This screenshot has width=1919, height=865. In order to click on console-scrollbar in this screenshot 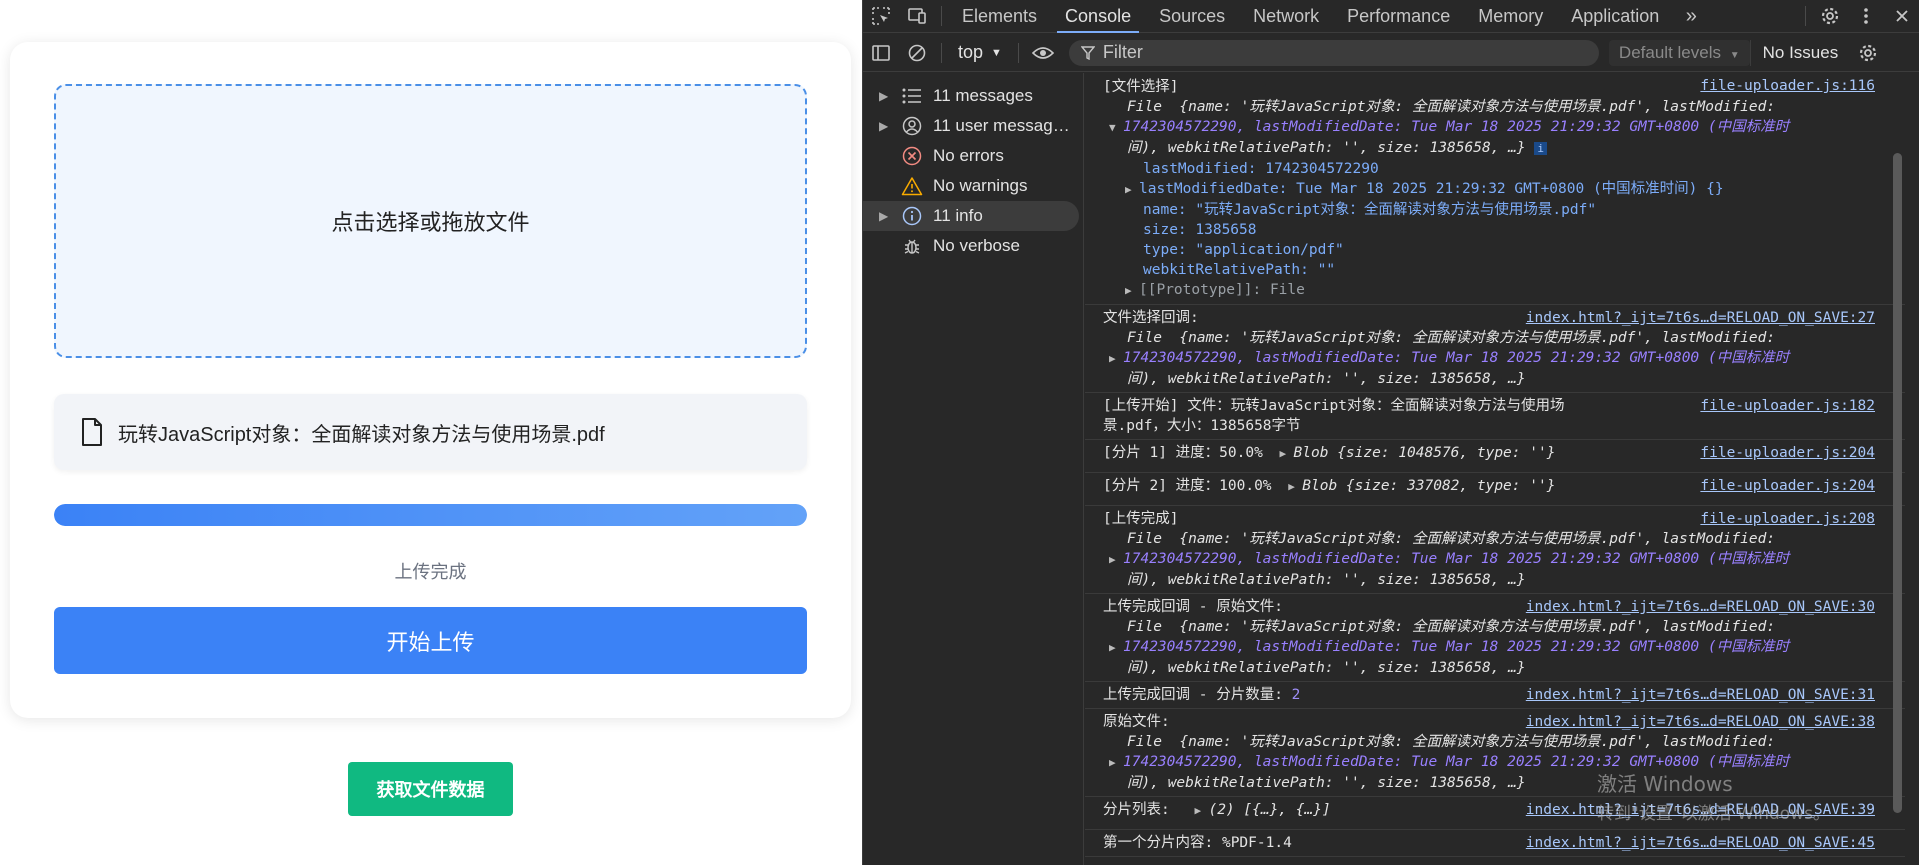, I will do `click(1897, 483)`.